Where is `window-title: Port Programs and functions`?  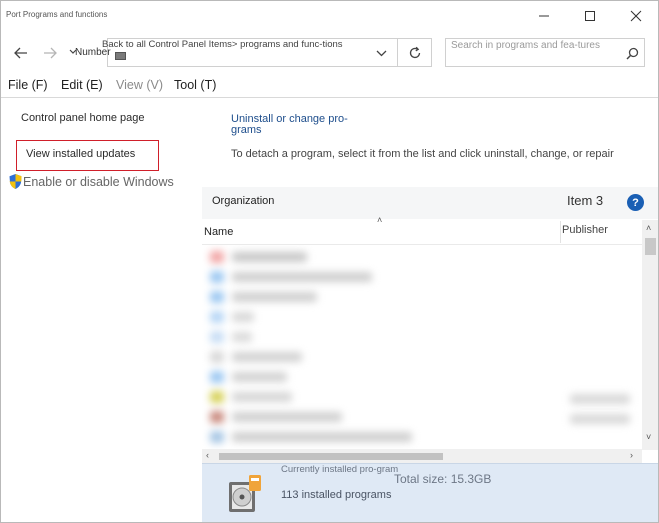 window-title: Port Programs and functions is located at coordinates (57, 14).